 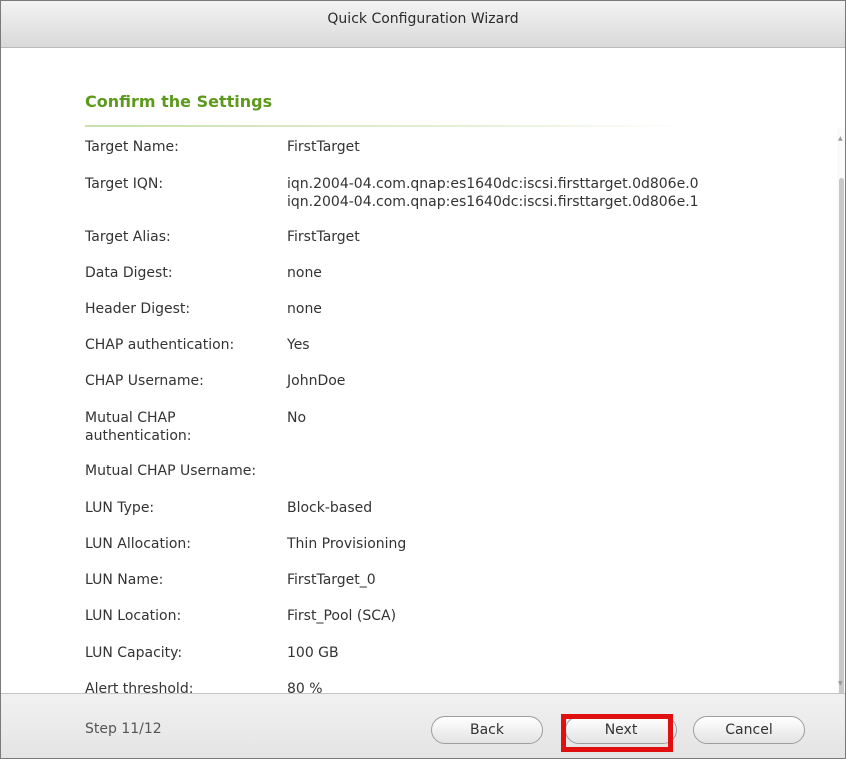 What do you see at coordinates (120, 508) in the screenshot?
I see `setting-label: LUN Type:` at bounding box center [120, 508].